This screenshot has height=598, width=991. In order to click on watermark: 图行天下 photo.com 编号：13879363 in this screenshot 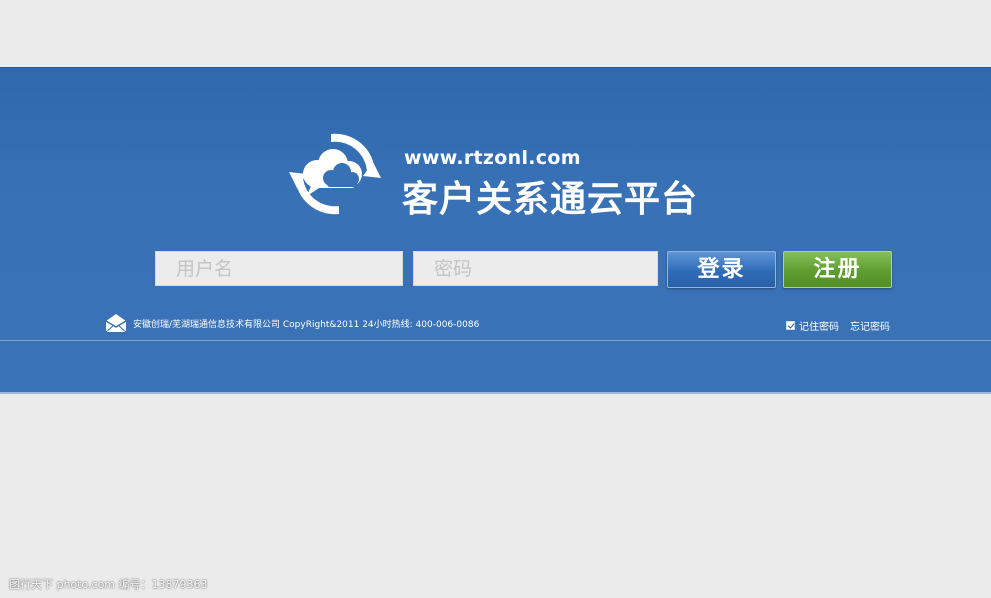, I will do `click(108, 584)`.